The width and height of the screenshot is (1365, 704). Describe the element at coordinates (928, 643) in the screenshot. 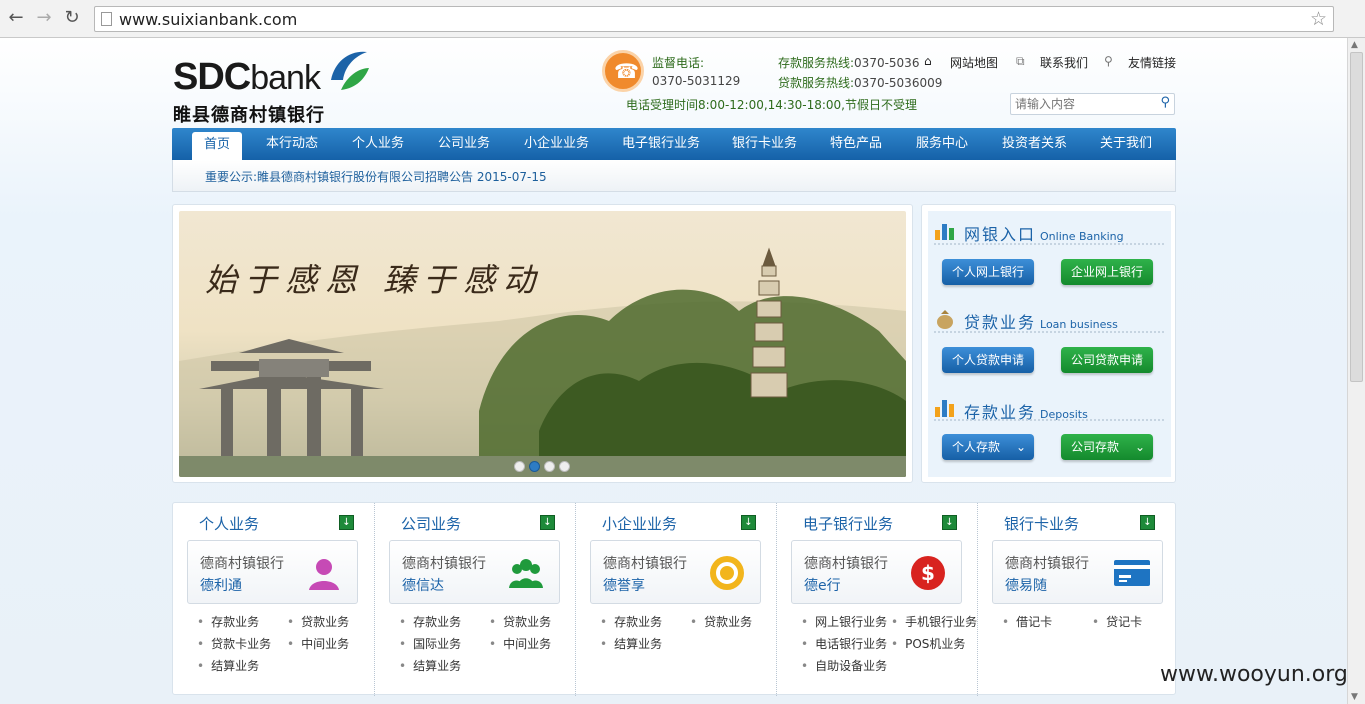

I see `link-item: POS机业务` at that location.